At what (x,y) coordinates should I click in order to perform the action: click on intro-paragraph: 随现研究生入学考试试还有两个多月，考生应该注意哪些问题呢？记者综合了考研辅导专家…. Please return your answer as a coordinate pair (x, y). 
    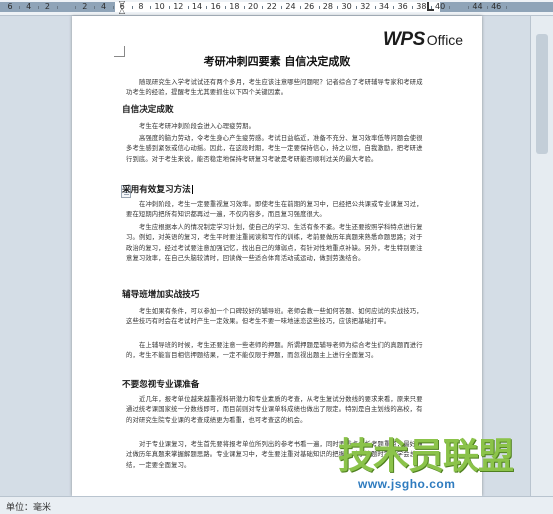
    Looking at the image, I should click on (276, 88).